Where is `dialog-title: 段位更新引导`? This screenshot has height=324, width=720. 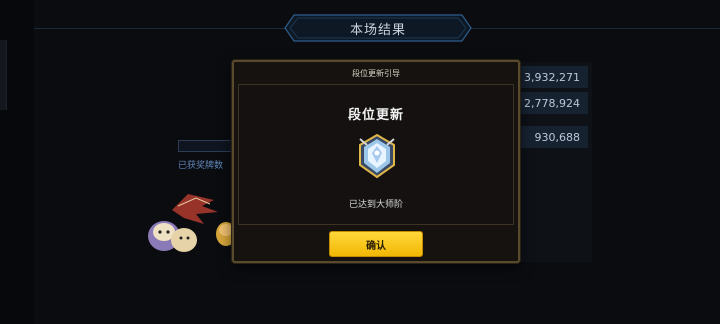 dialog-title: 段位更新引导 is located at coordinates (376, 73).